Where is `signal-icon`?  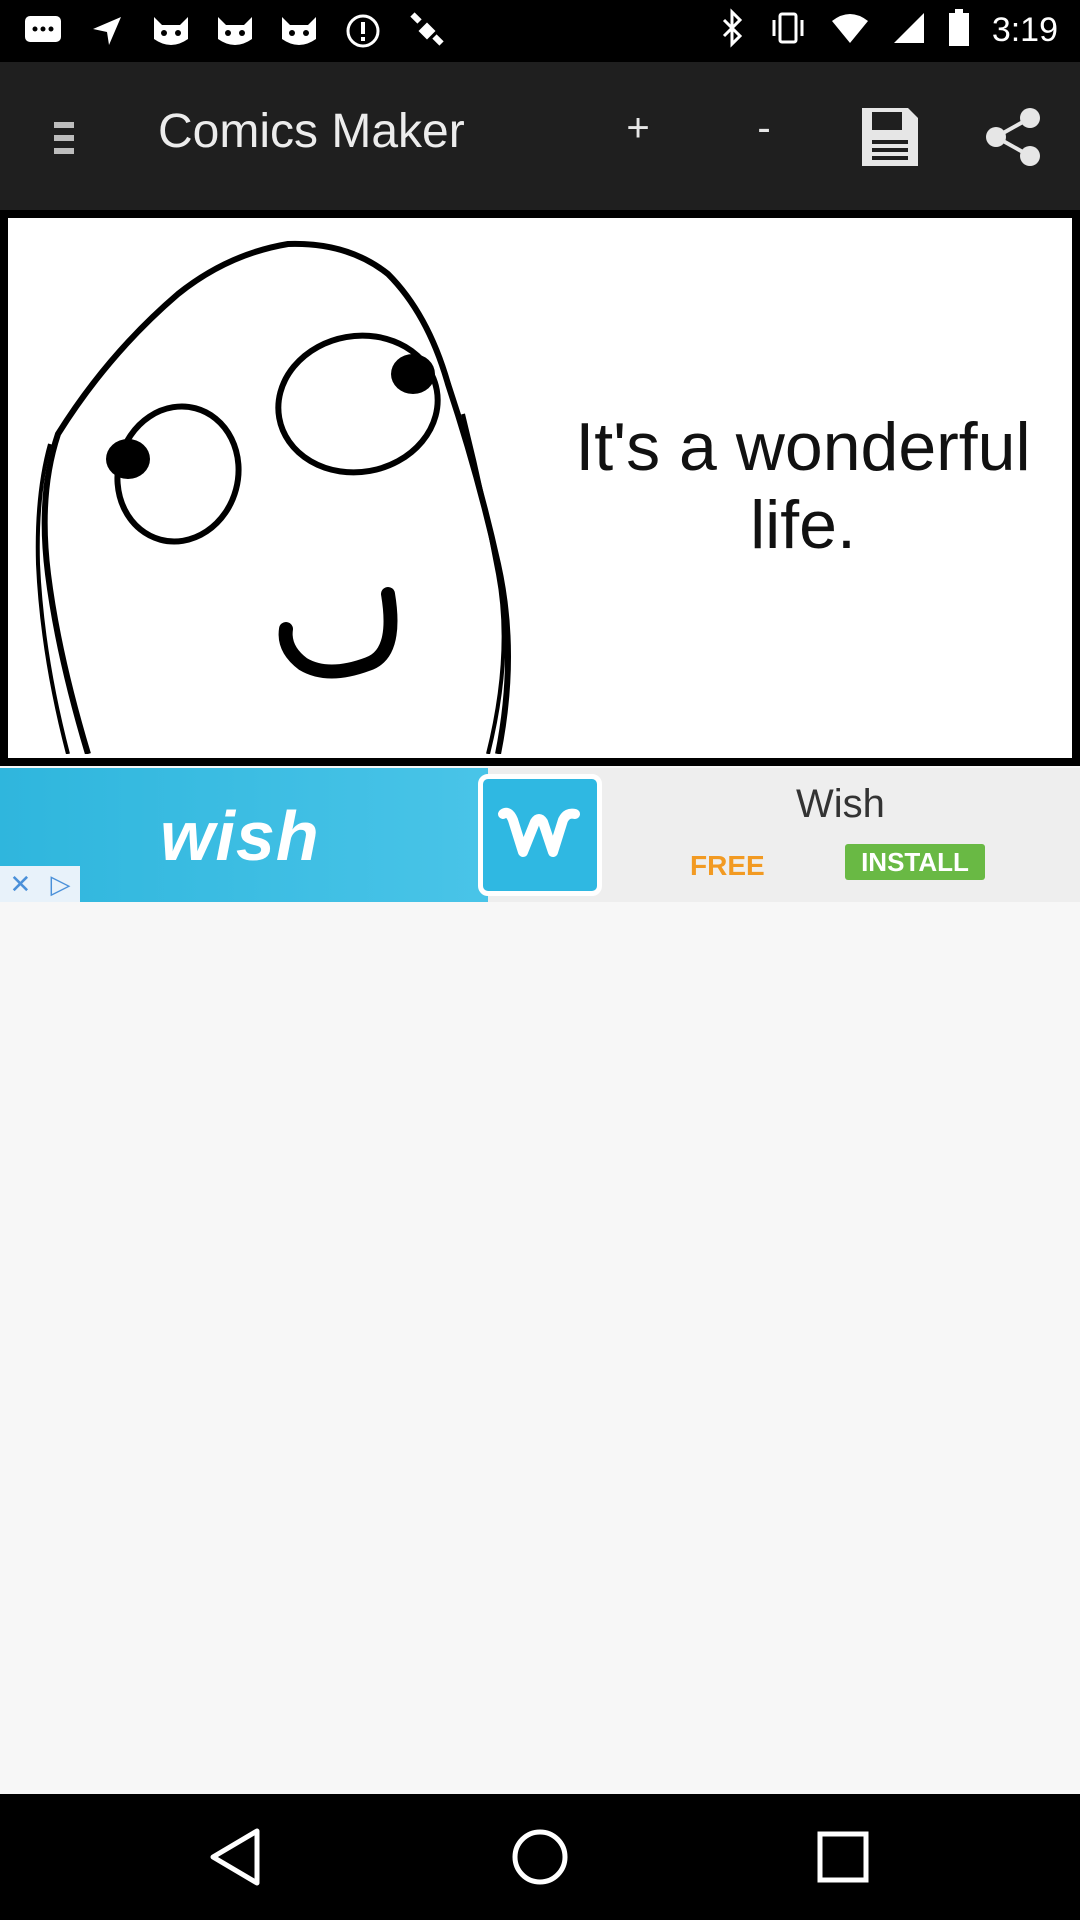 signal-icon is located at coordinates (909, 30).